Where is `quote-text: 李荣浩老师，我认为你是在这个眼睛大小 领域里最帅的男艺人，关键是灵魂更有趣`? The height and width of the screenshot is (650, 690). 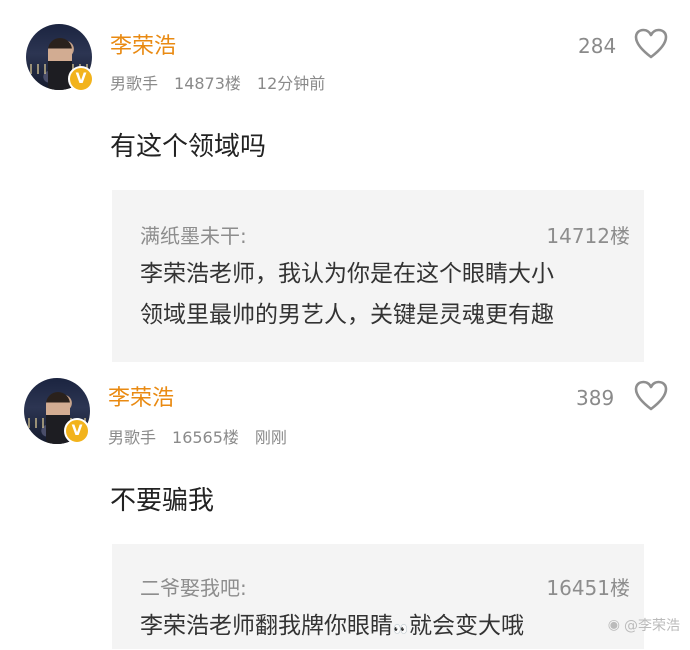 quote-text: 李荣浩老师，我认为你是在这个眼睛大小 领域里最帅的男艺人，关键是灵魂更有趣 is located at coordinates (347, 295).